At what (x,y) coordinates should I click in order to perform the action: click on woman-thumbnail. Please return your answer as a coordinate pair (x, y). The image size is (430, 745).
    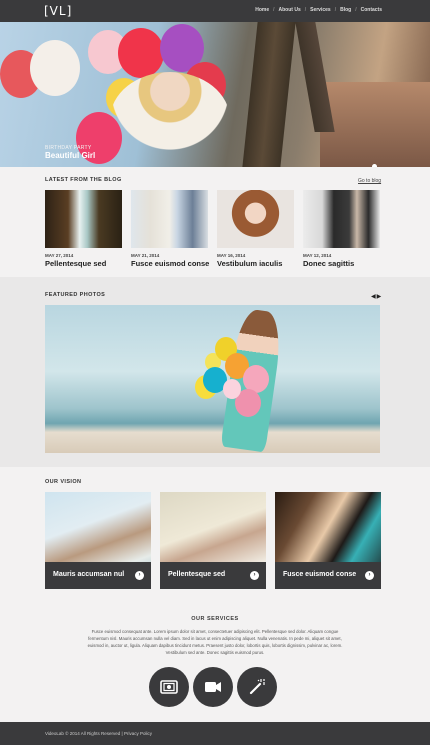
    Looking at the image, I should click on (255, 219).